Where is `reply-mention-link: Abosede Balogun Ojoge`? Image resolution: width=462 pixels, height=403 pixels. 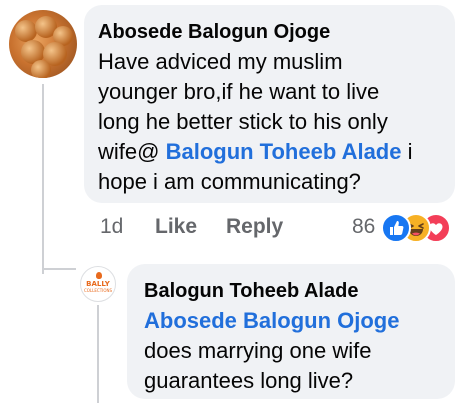
reply-mention-link: Abosede Balogun Ojoge is located at coordinates (271, 321).